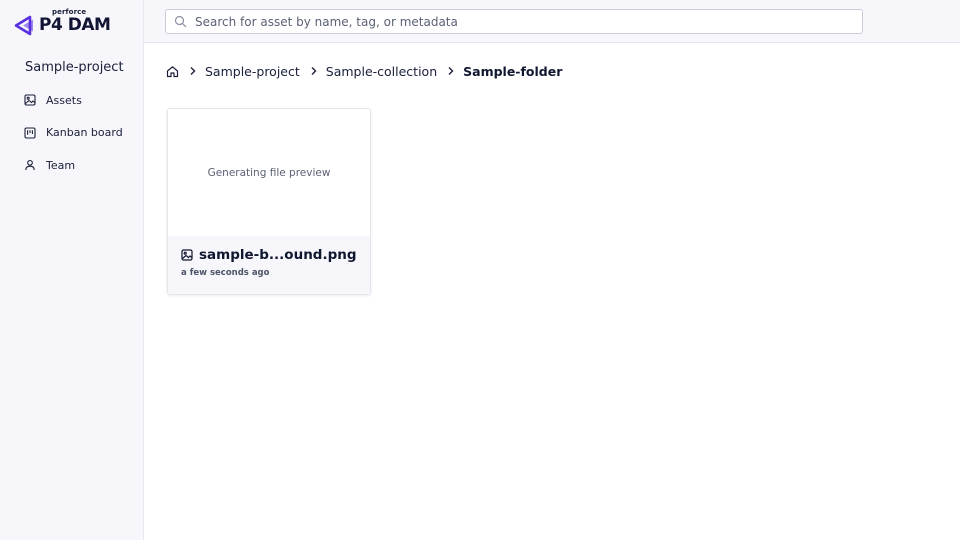  What do you see at coordinates (23, 25) in the screenshot?
I see `perforce-logo-icon` at bounding box center [23, 25].